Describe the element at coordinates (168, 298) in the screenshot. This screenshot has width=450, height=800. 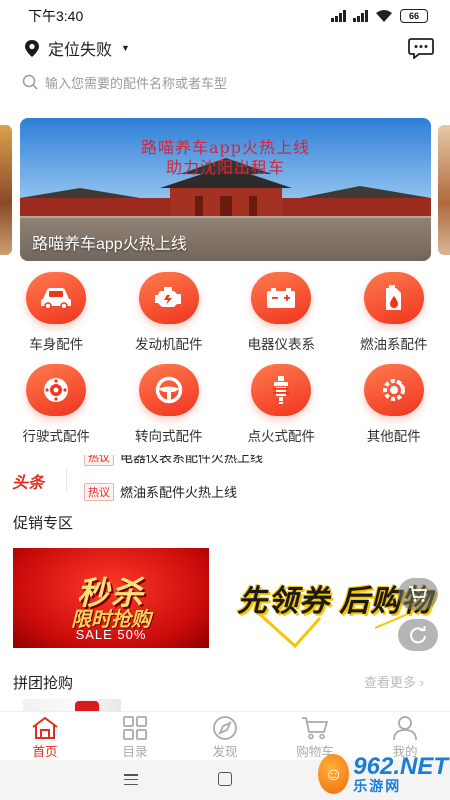
I see `engine-icon` at that location.